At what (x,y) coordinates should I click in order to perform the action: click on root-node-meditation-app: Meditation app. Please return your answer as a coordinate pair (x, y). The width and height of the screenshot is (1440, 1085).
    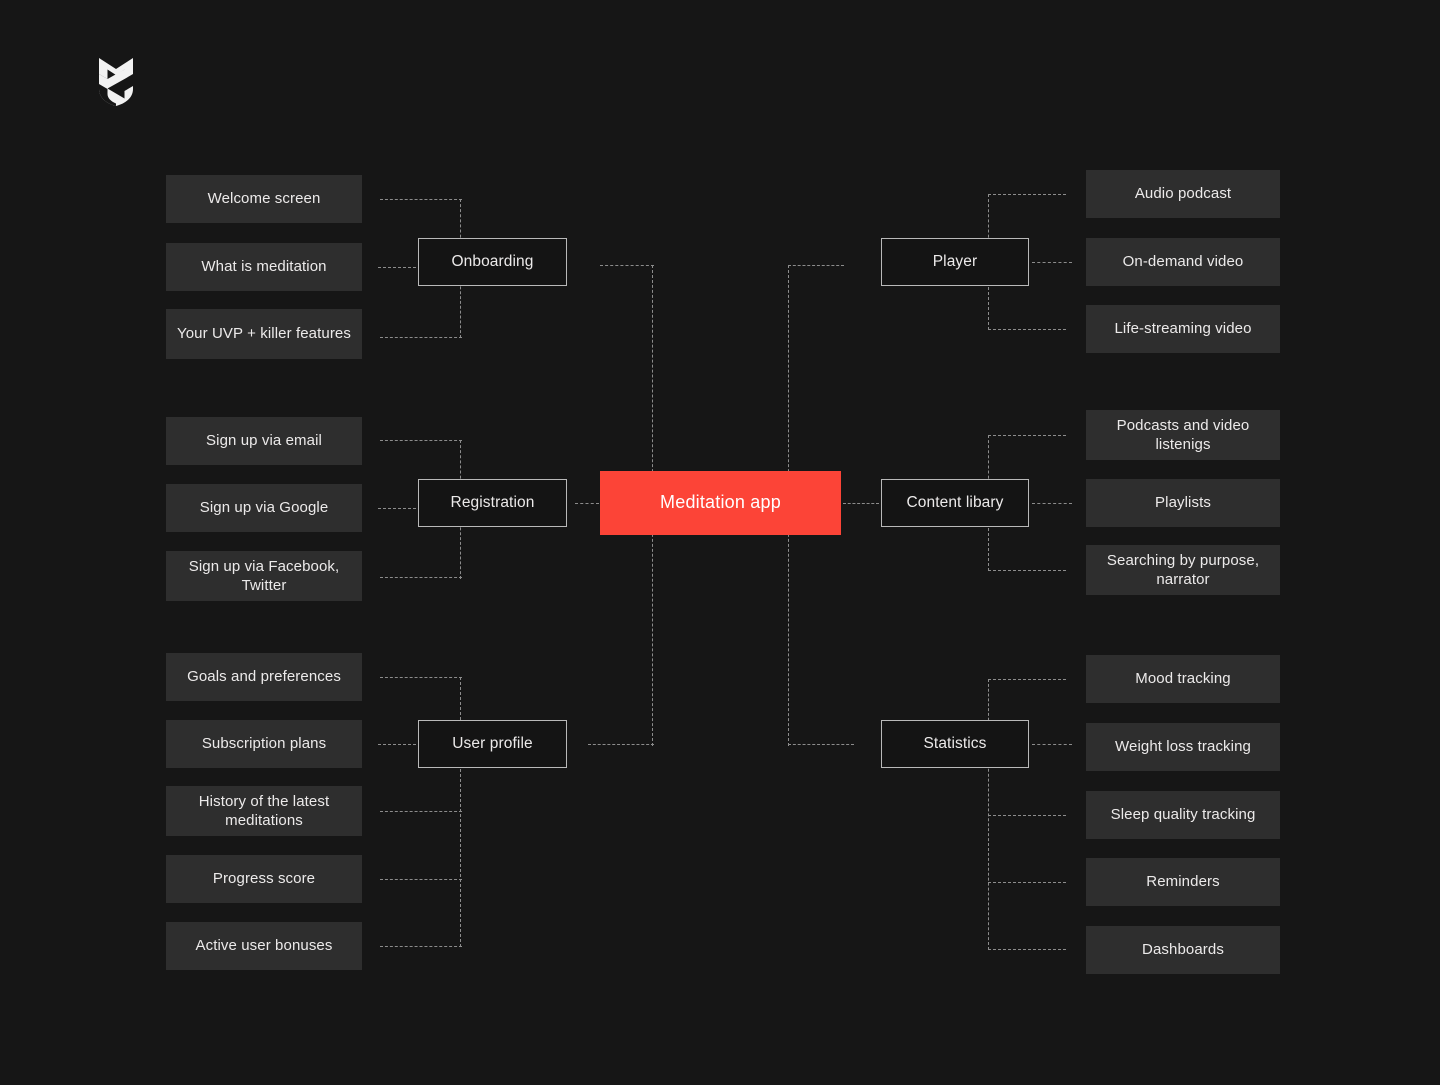
    Looking at the image, I should click on (720, 503).